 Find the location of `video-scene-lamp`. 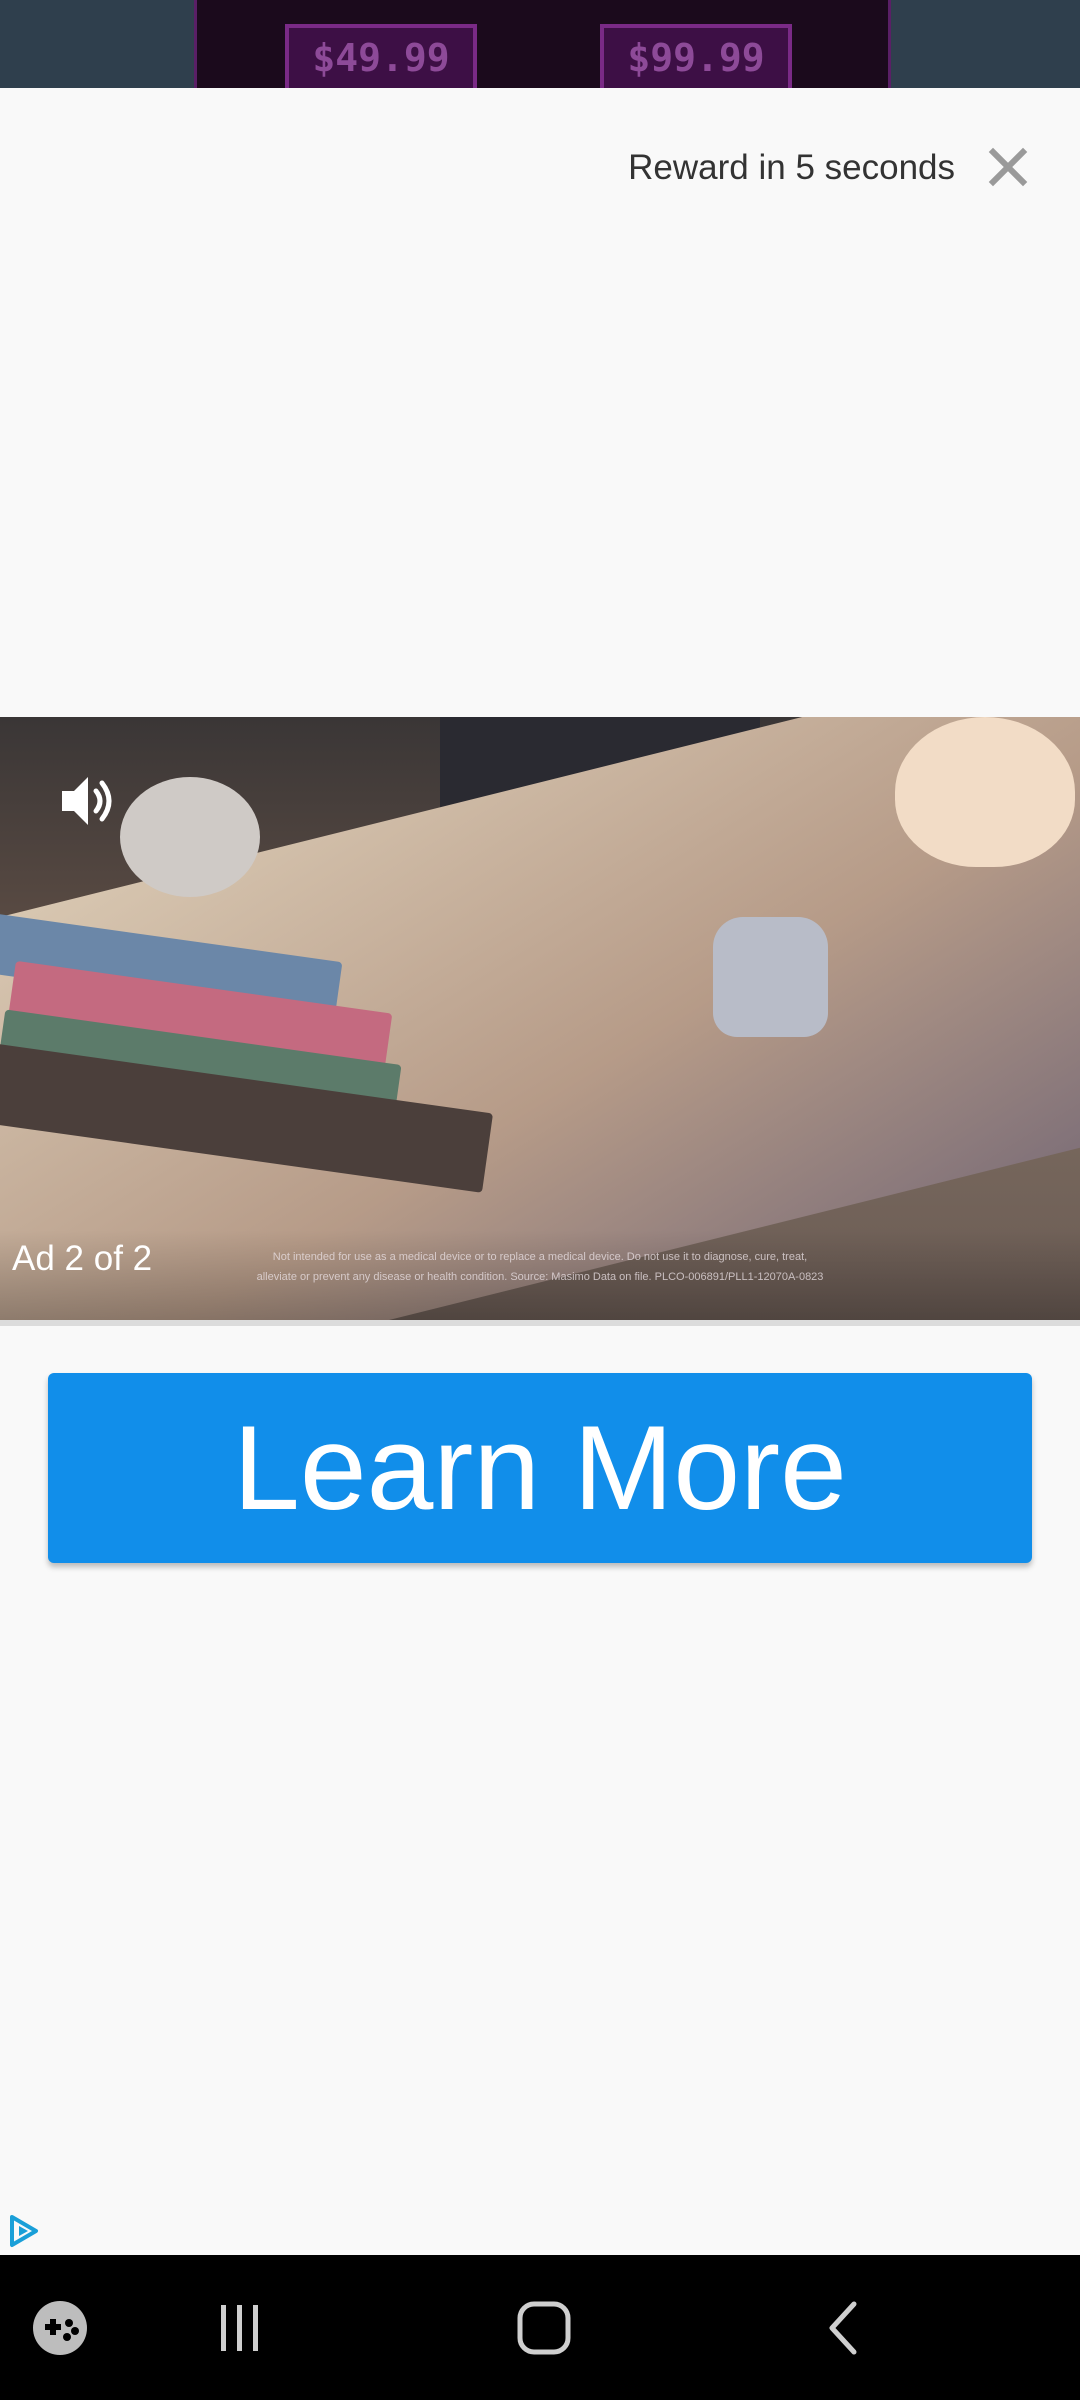

video-scene-lamp is located at coordinates (985, 792).